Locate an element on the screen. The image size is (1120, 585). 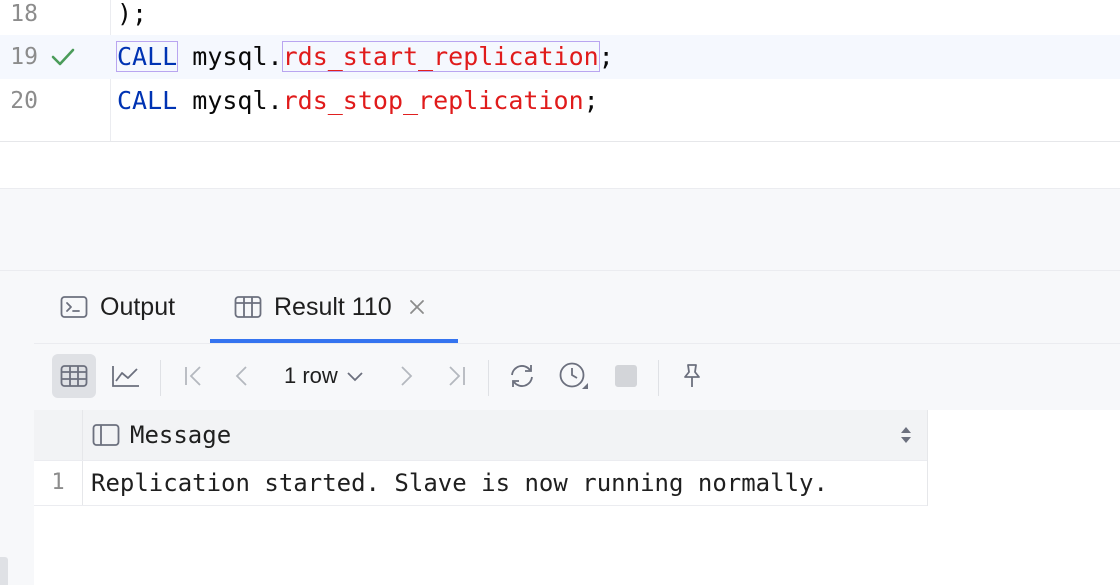
result-toolbar: 1 row is located at coordinates (577, 377).